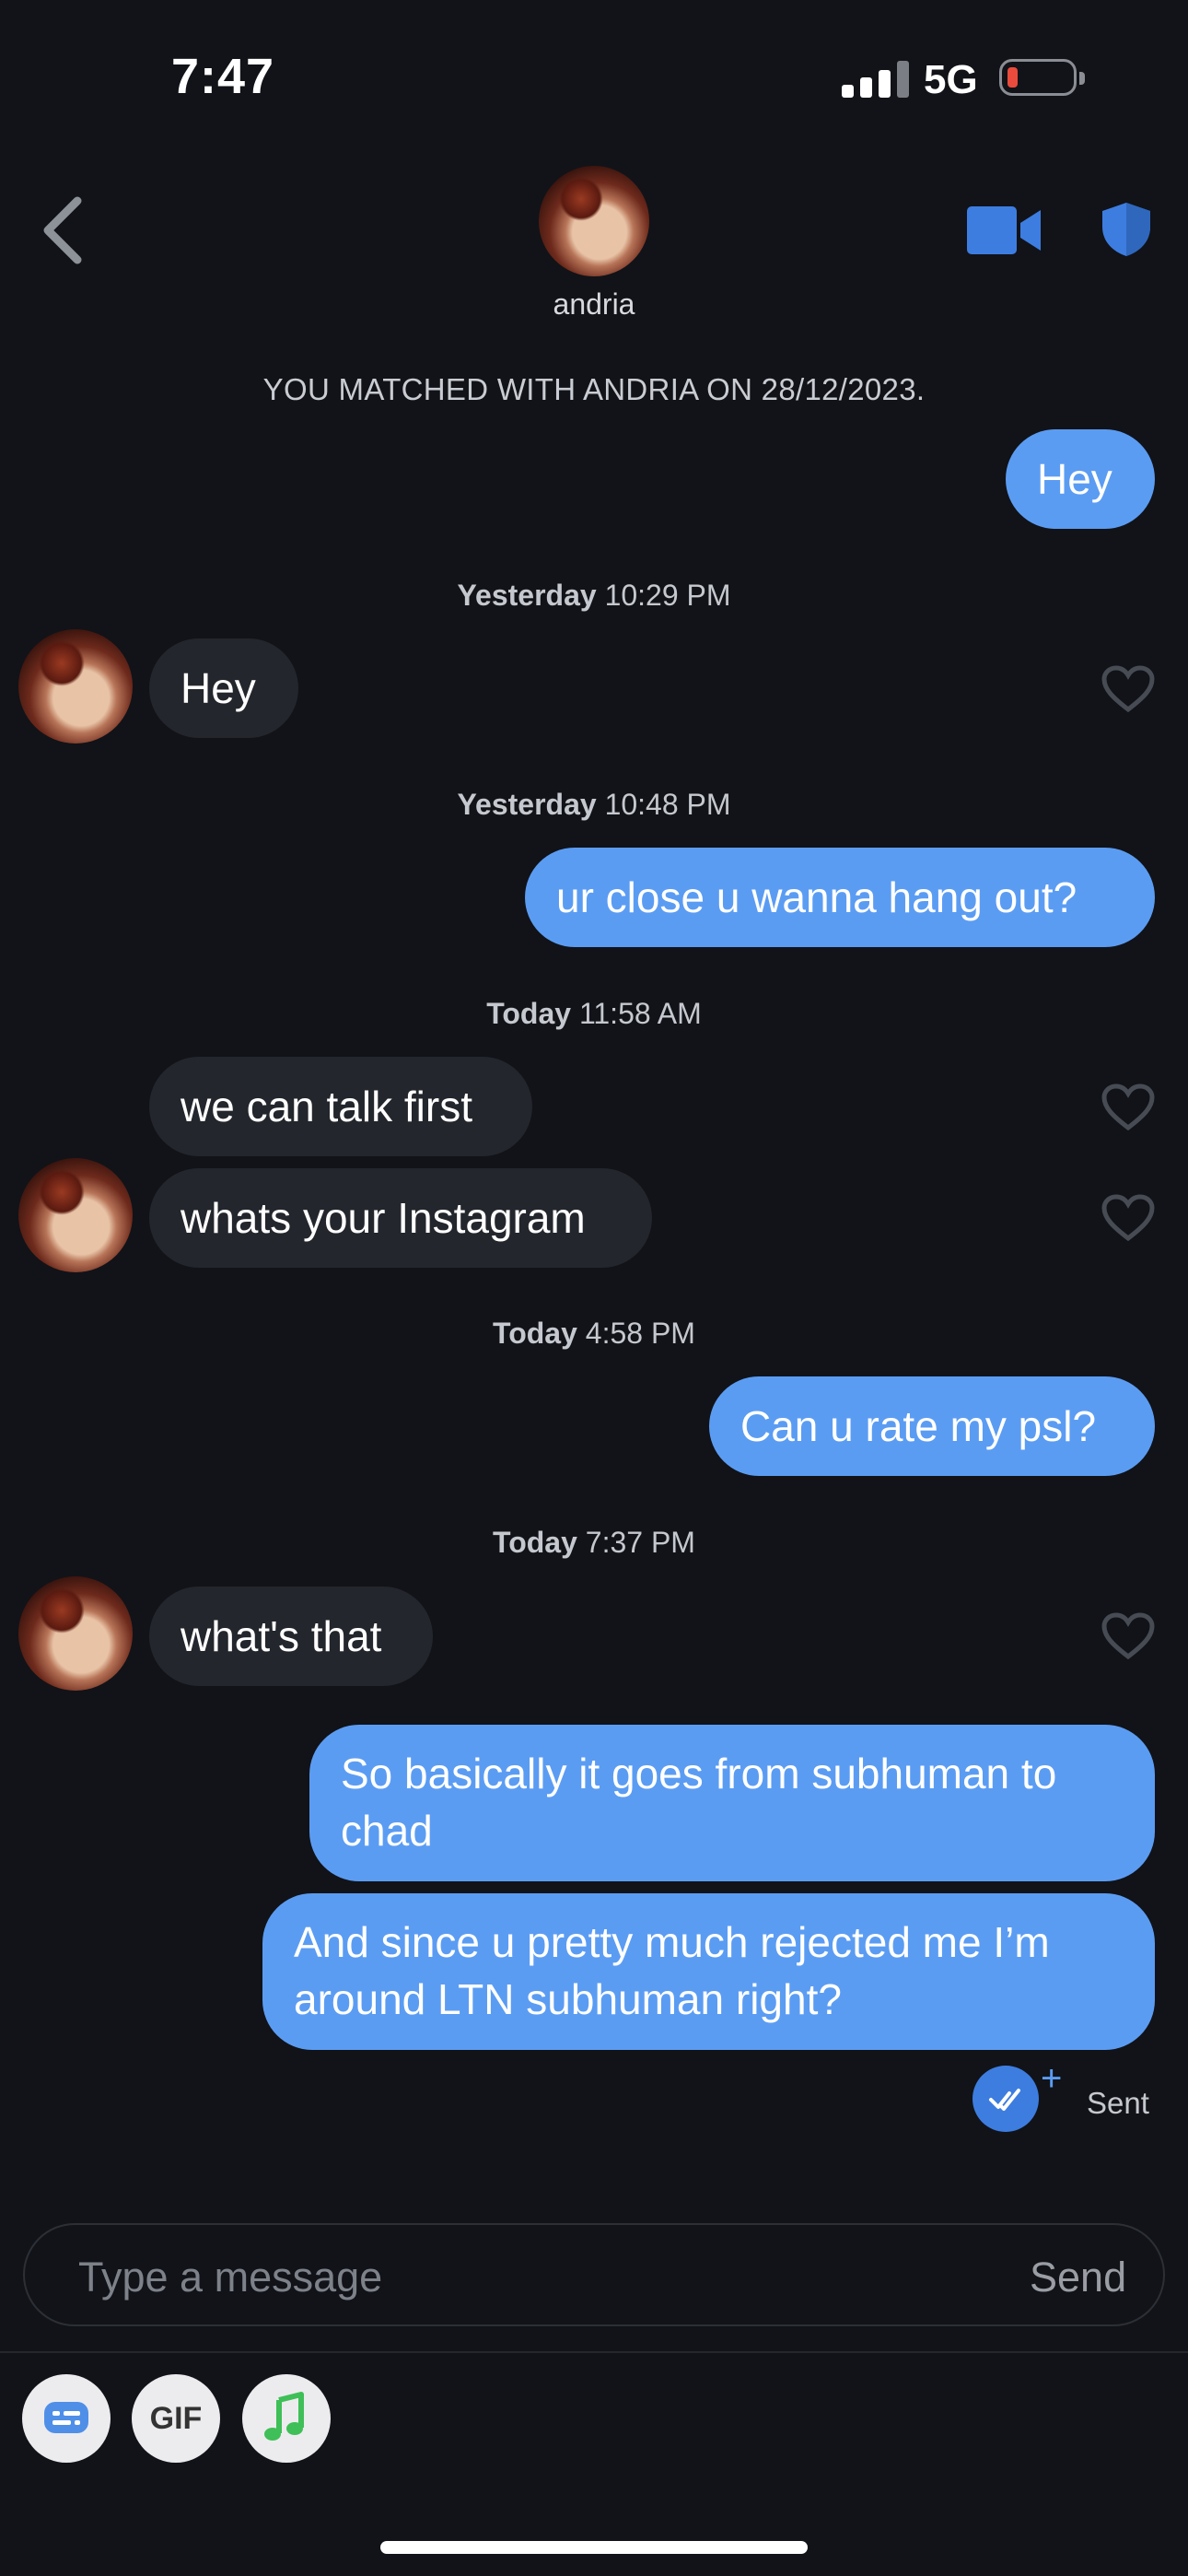 This screenshot has width=1188, height=2576. I want to click on signal-strength-icon, so click(875, 79).